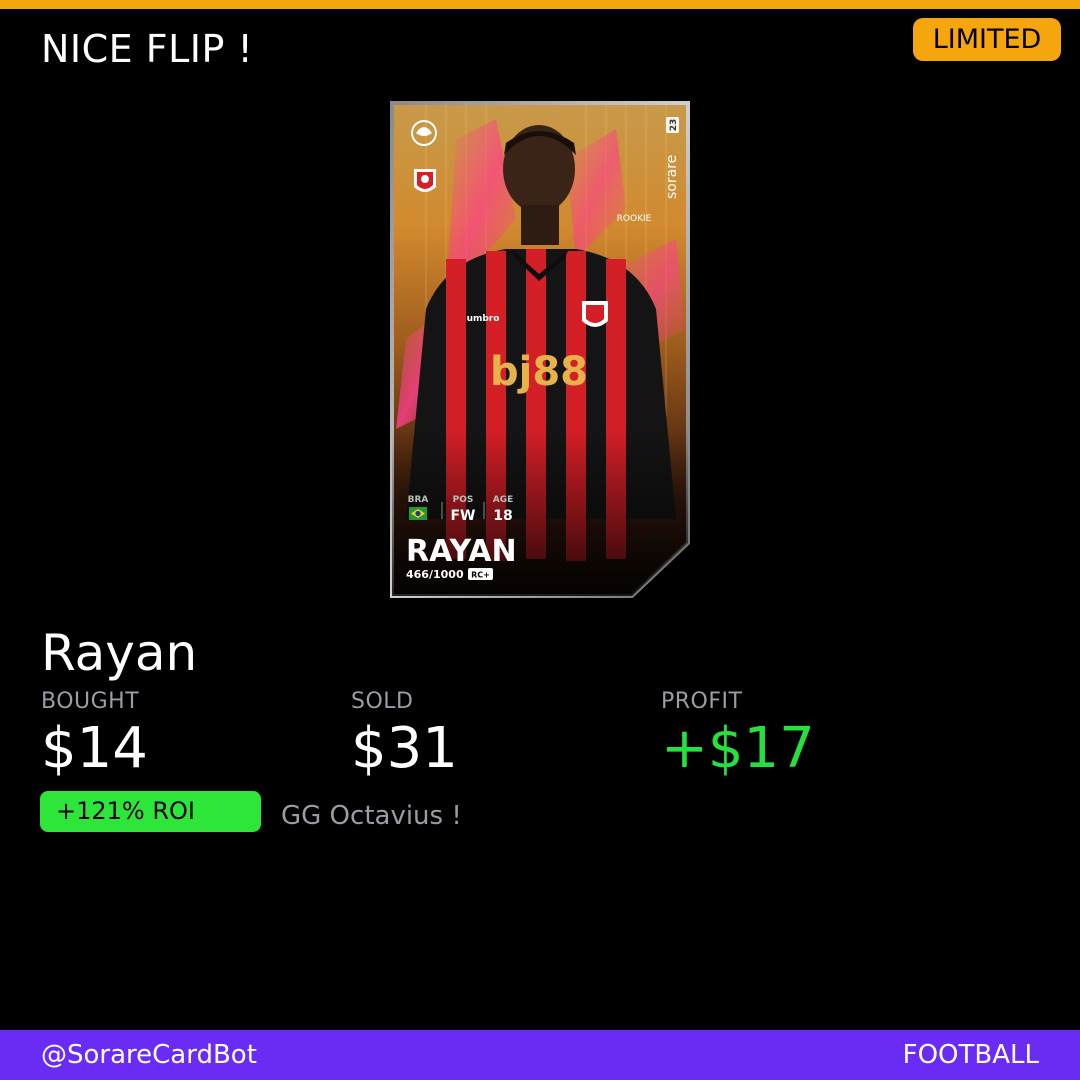 Image resolution: width=1080 pixels, height=1080 pixels. What do you see at coordinates (461, 551) in the screenshot?
I see `card-player-name: RAYAN` at bounding box center [461, 551].